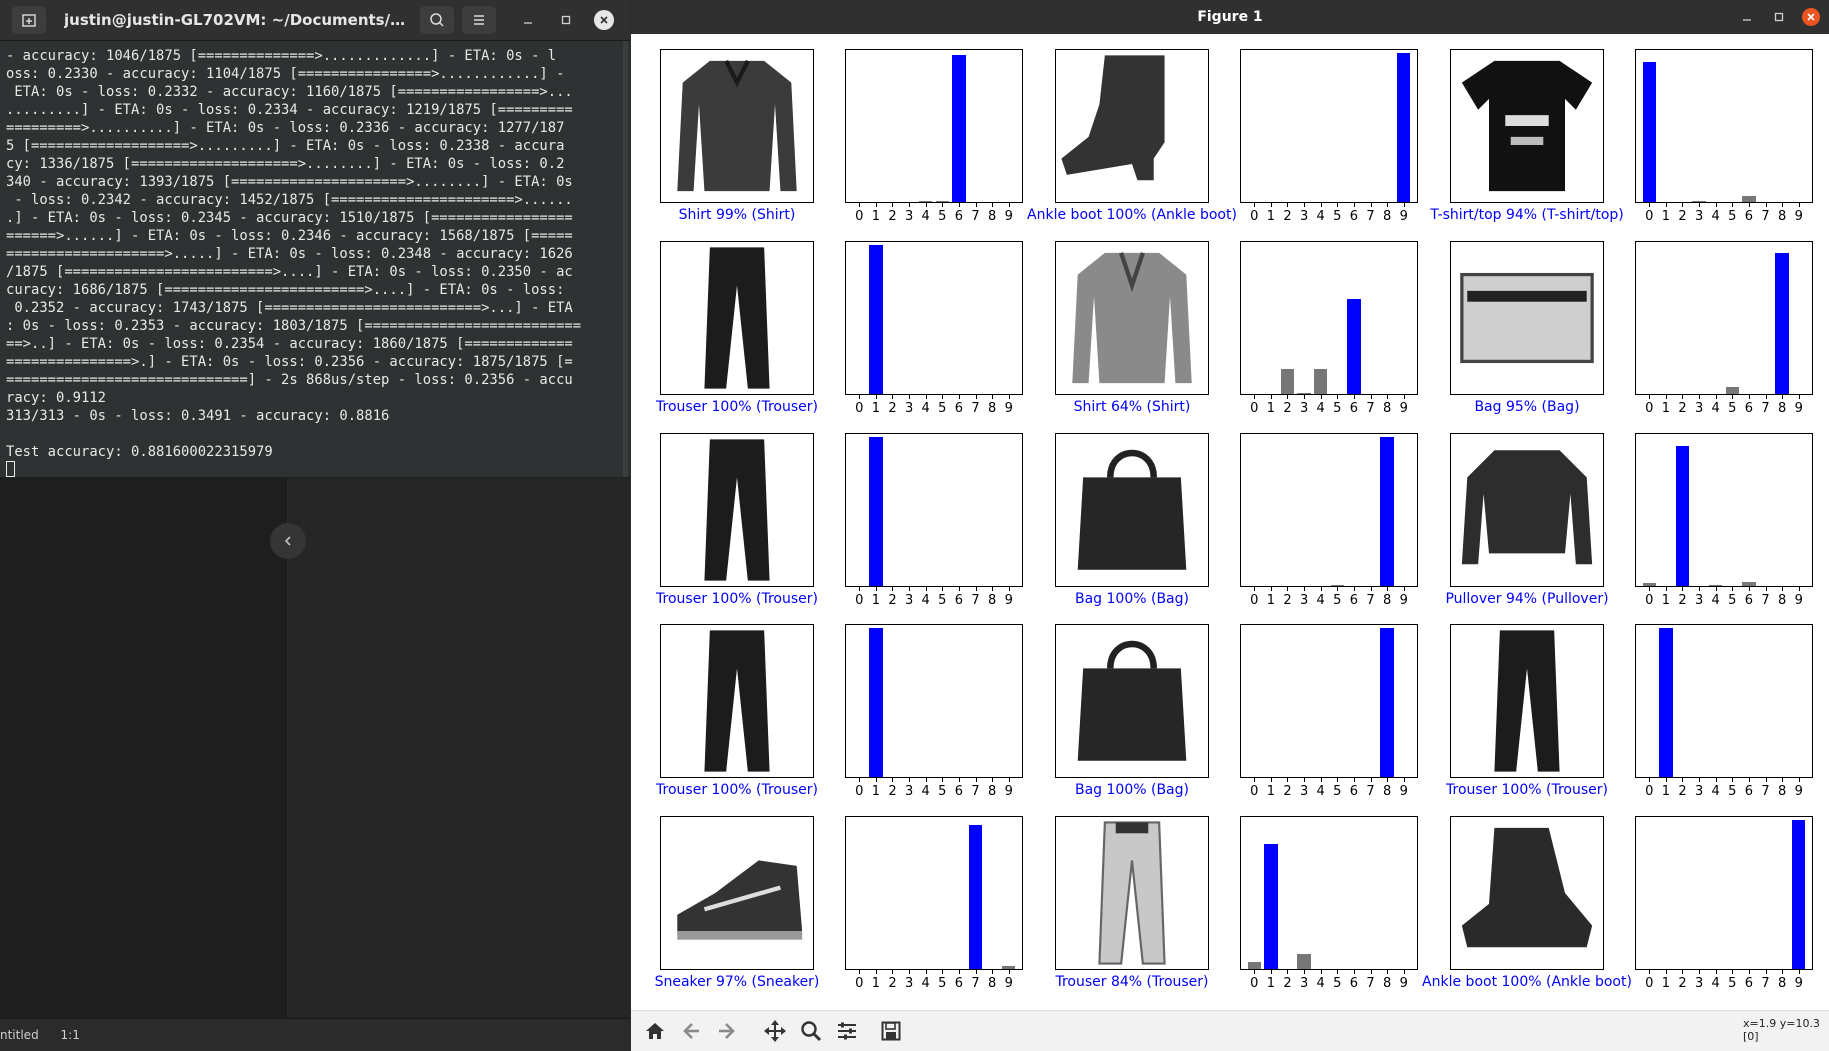  Describe the element at coordinates (139, 452) in the screenshot. I see `terminal-line: Test accuracy: 0.881600022315979` at that location.